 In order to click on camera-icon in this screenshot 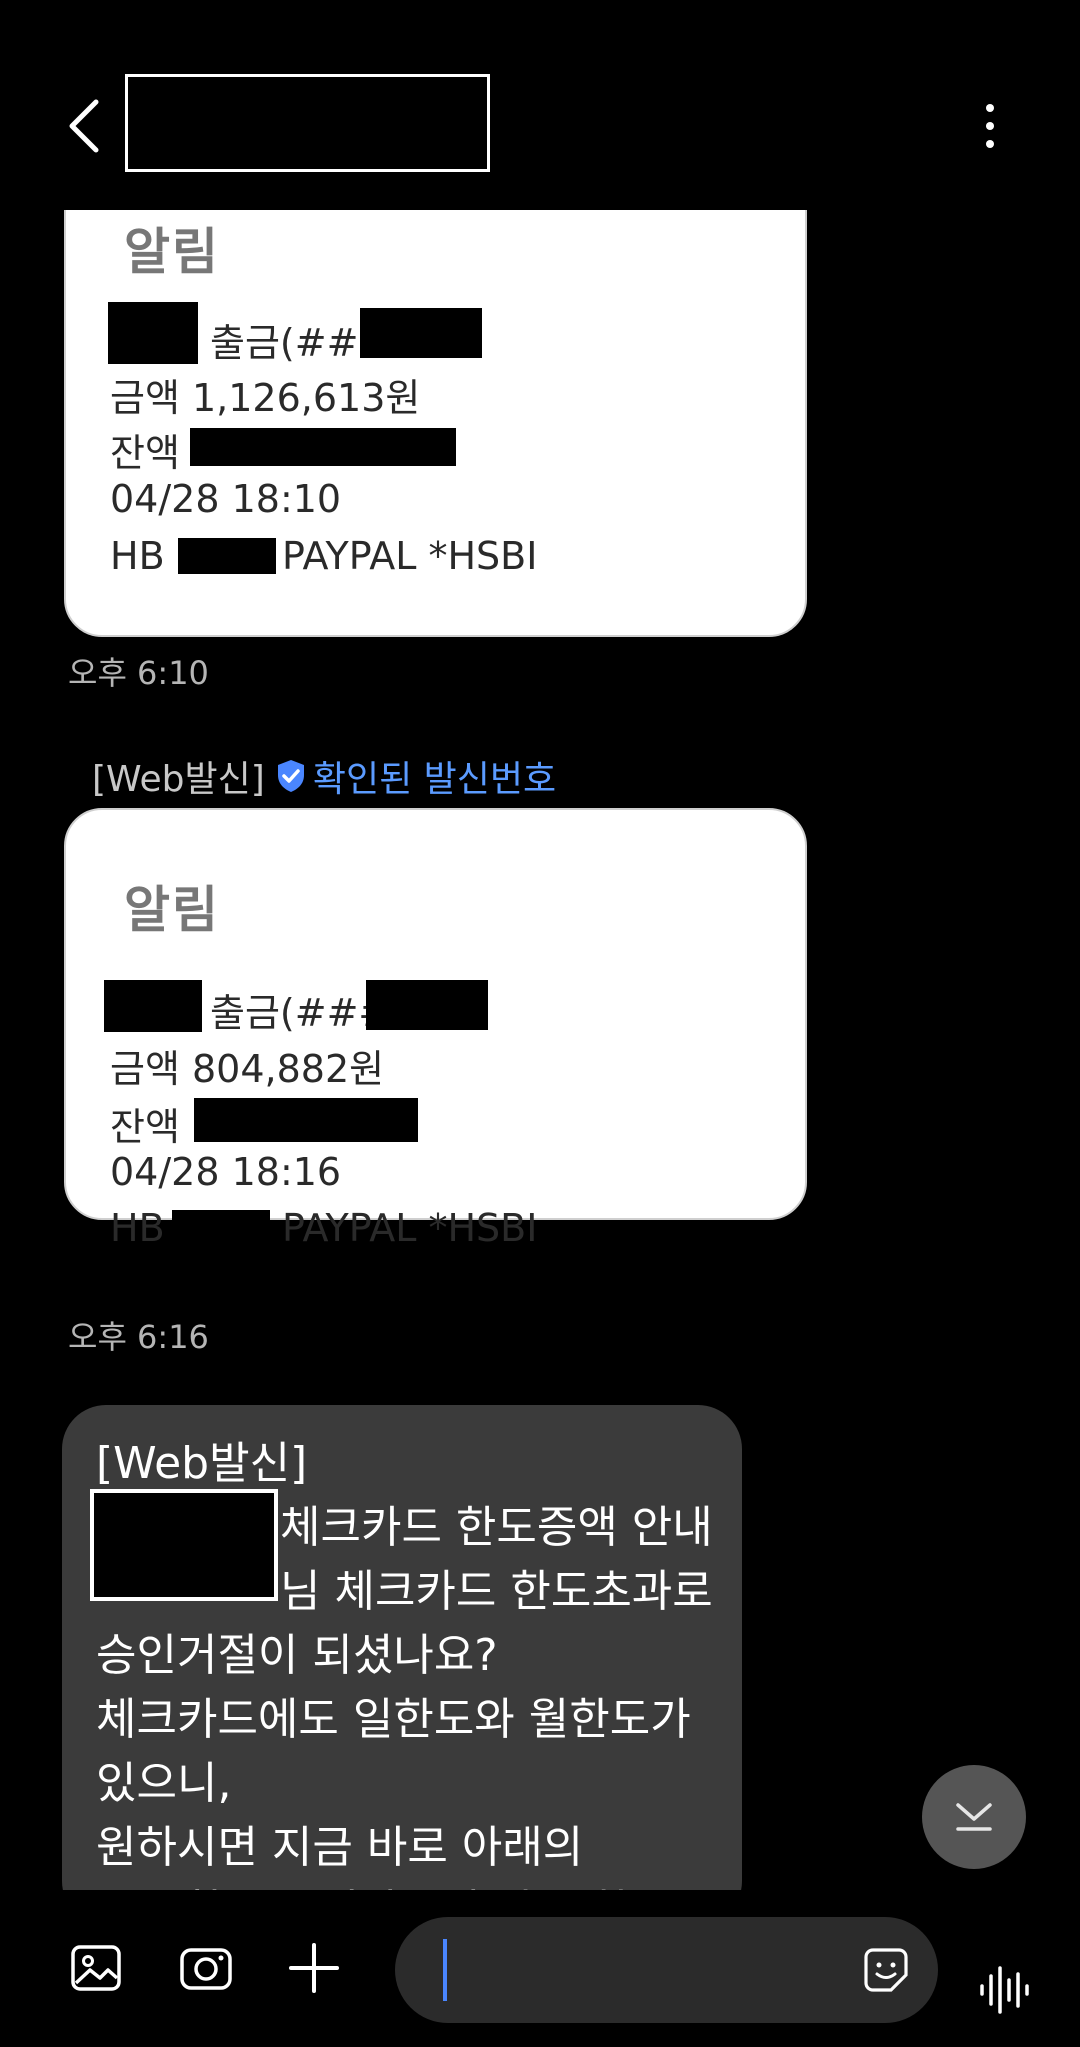, I will do `click(206, 1968)`.